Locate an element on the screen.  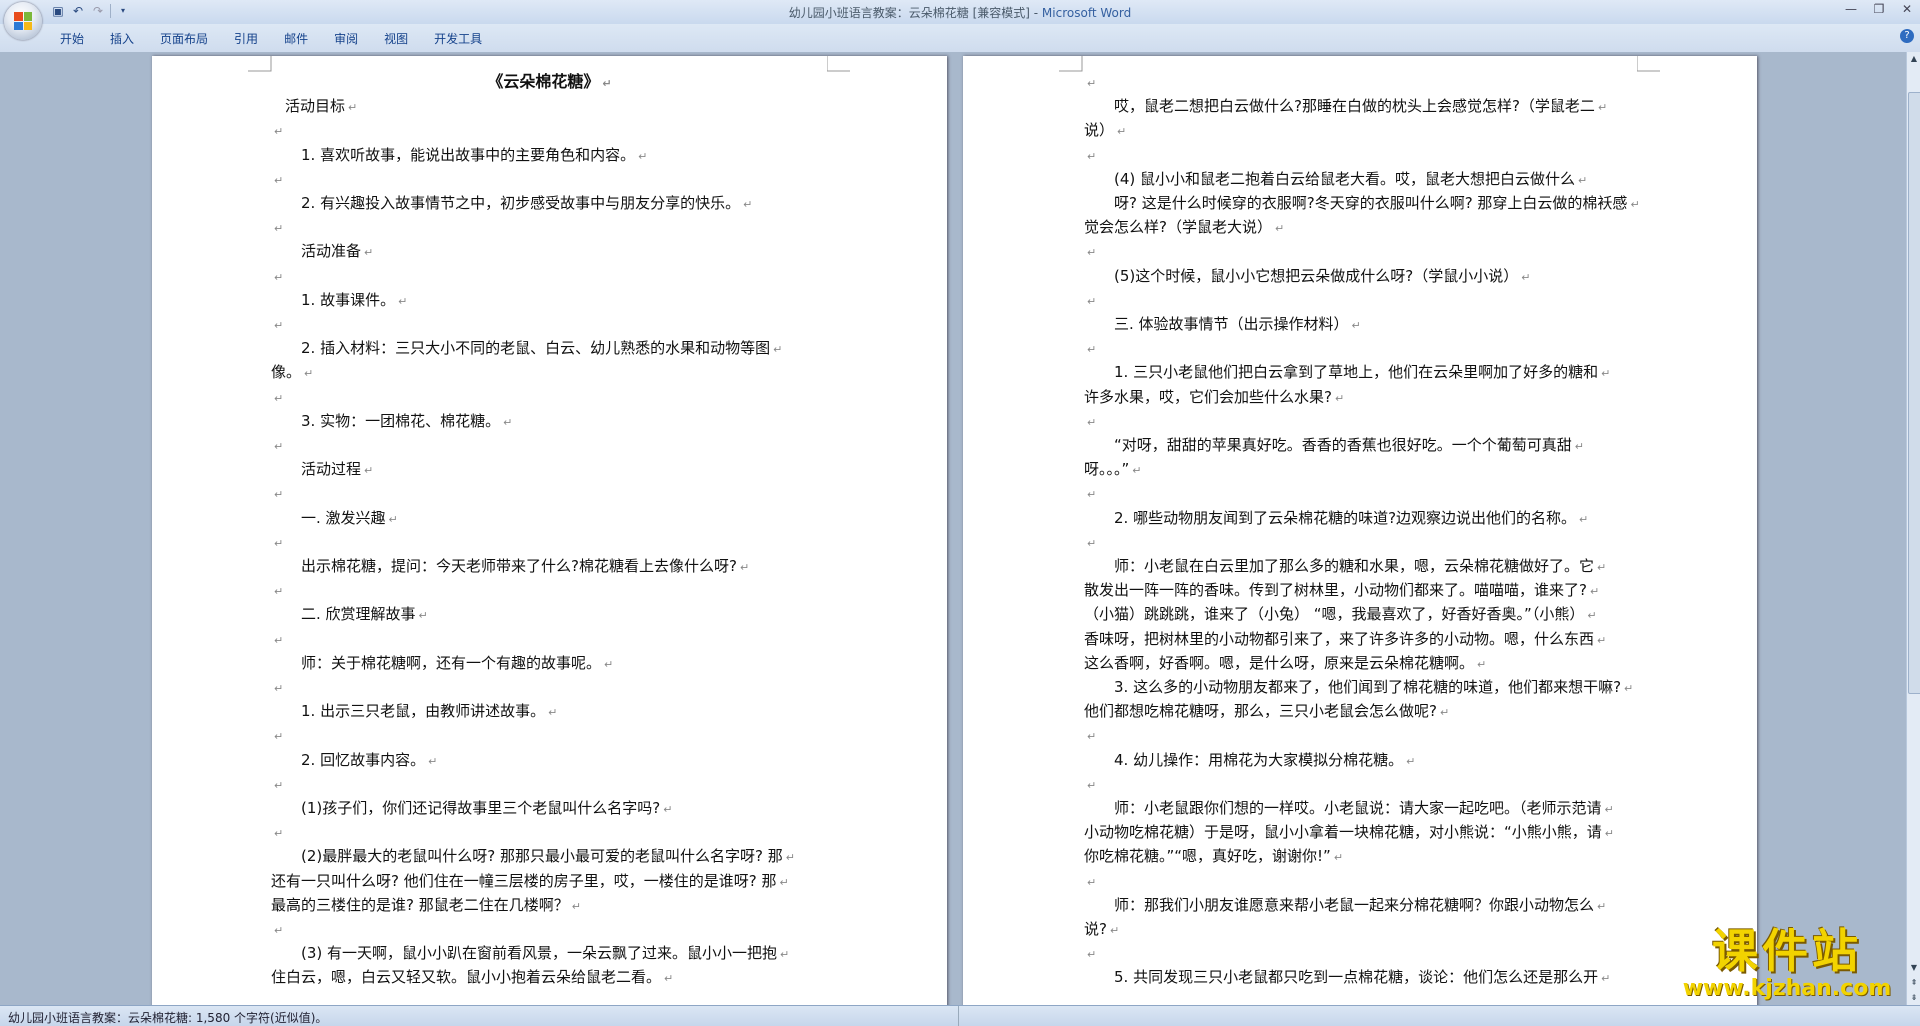
window-controls: — ❐ ✕ is located at coordinates (1879, 9).